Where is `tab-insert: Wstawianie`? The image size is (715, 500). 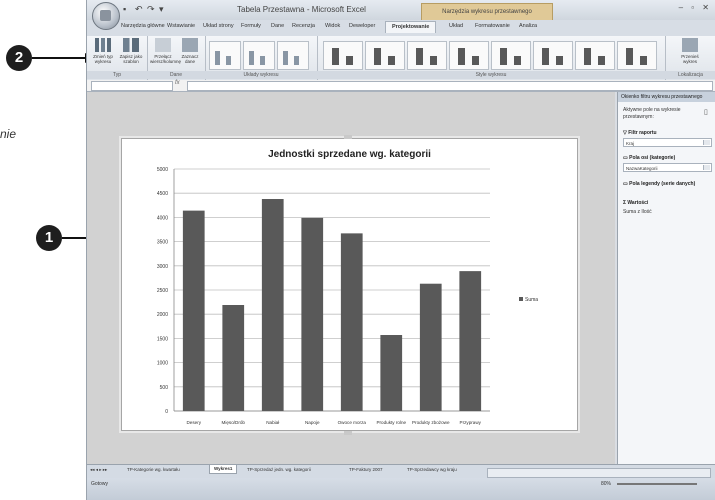 tab-insert: Wstawianie is located at coordinates (181, 26).